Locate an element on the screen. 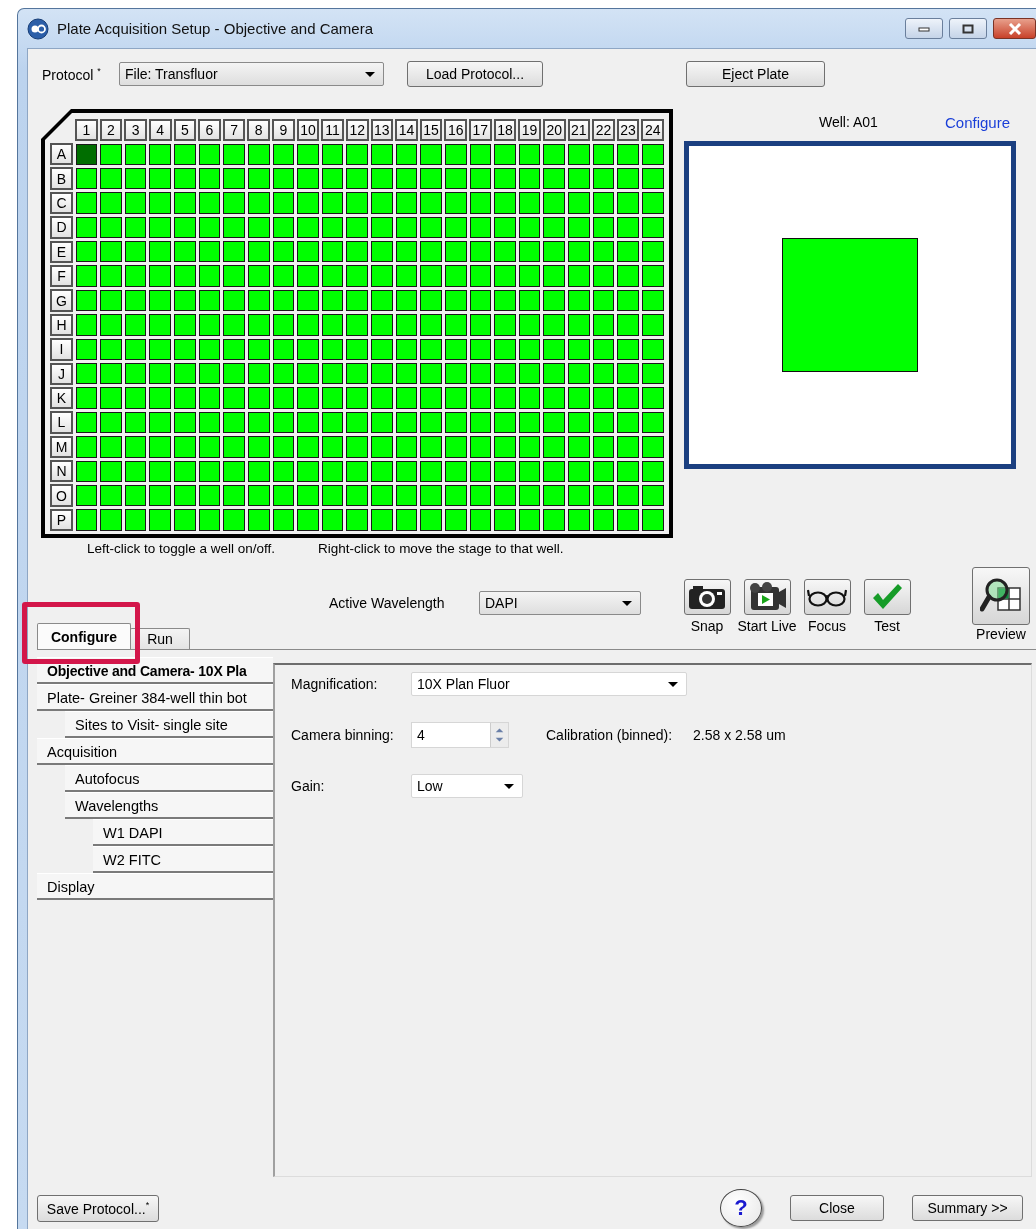 The width and height of the screenshot is (1036, 1229). column-header: 15 is located at coordinates (431, 130).